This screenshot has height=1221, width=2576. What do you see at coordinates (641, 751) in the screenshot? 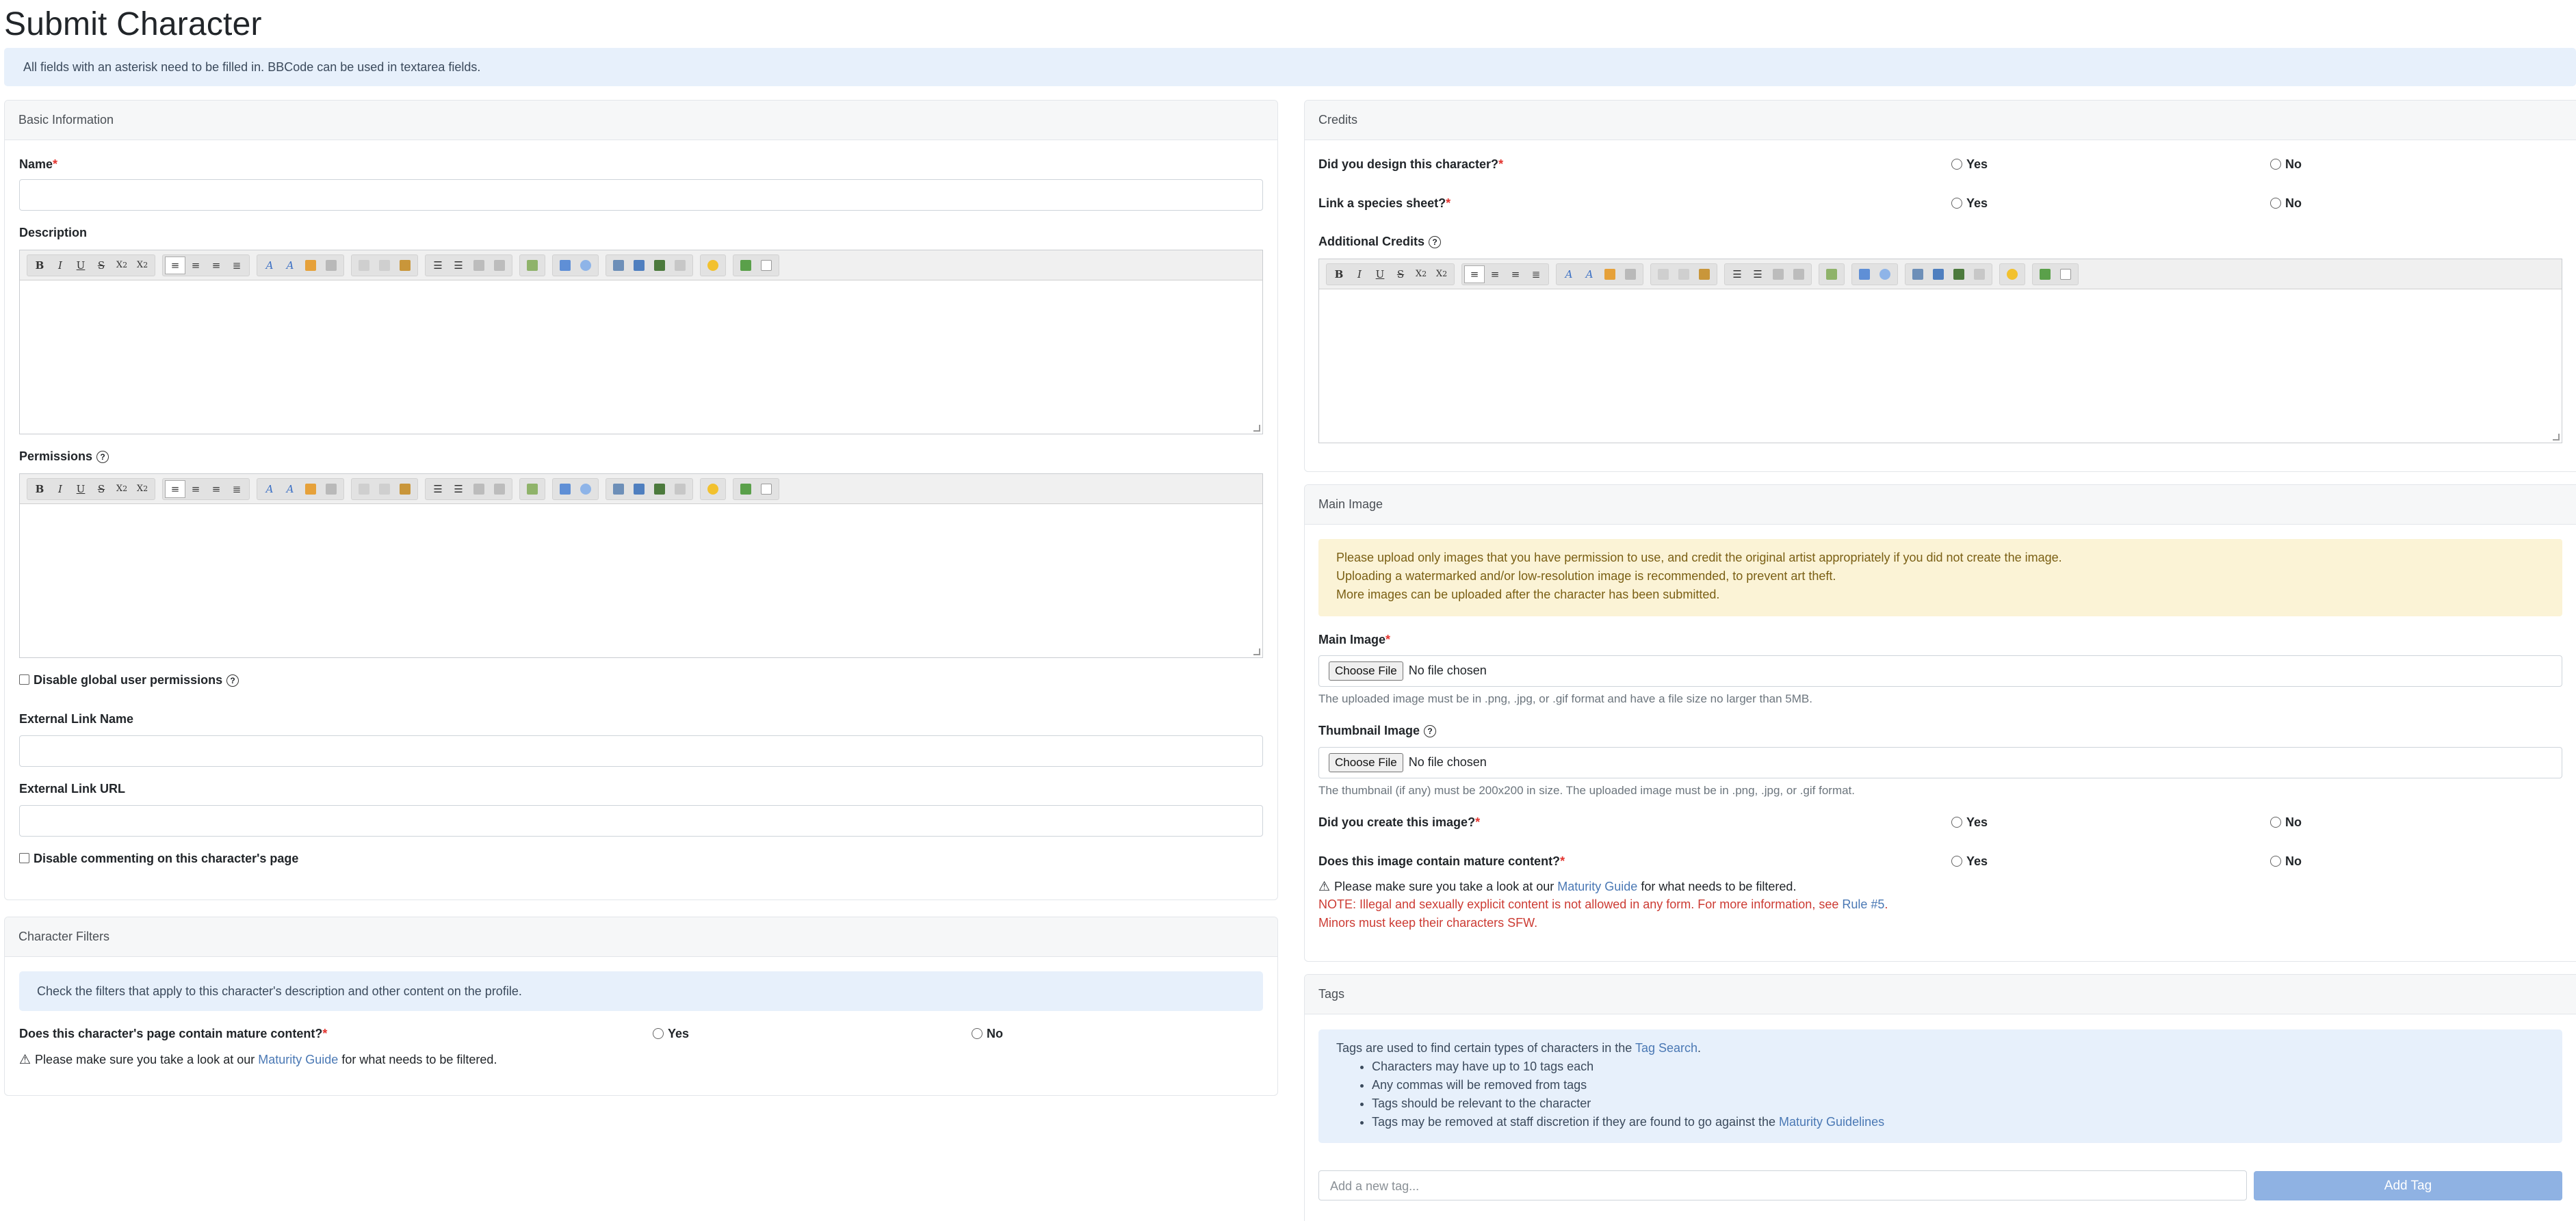
I see `external-link-name-input` at bounding box center [641, 751].